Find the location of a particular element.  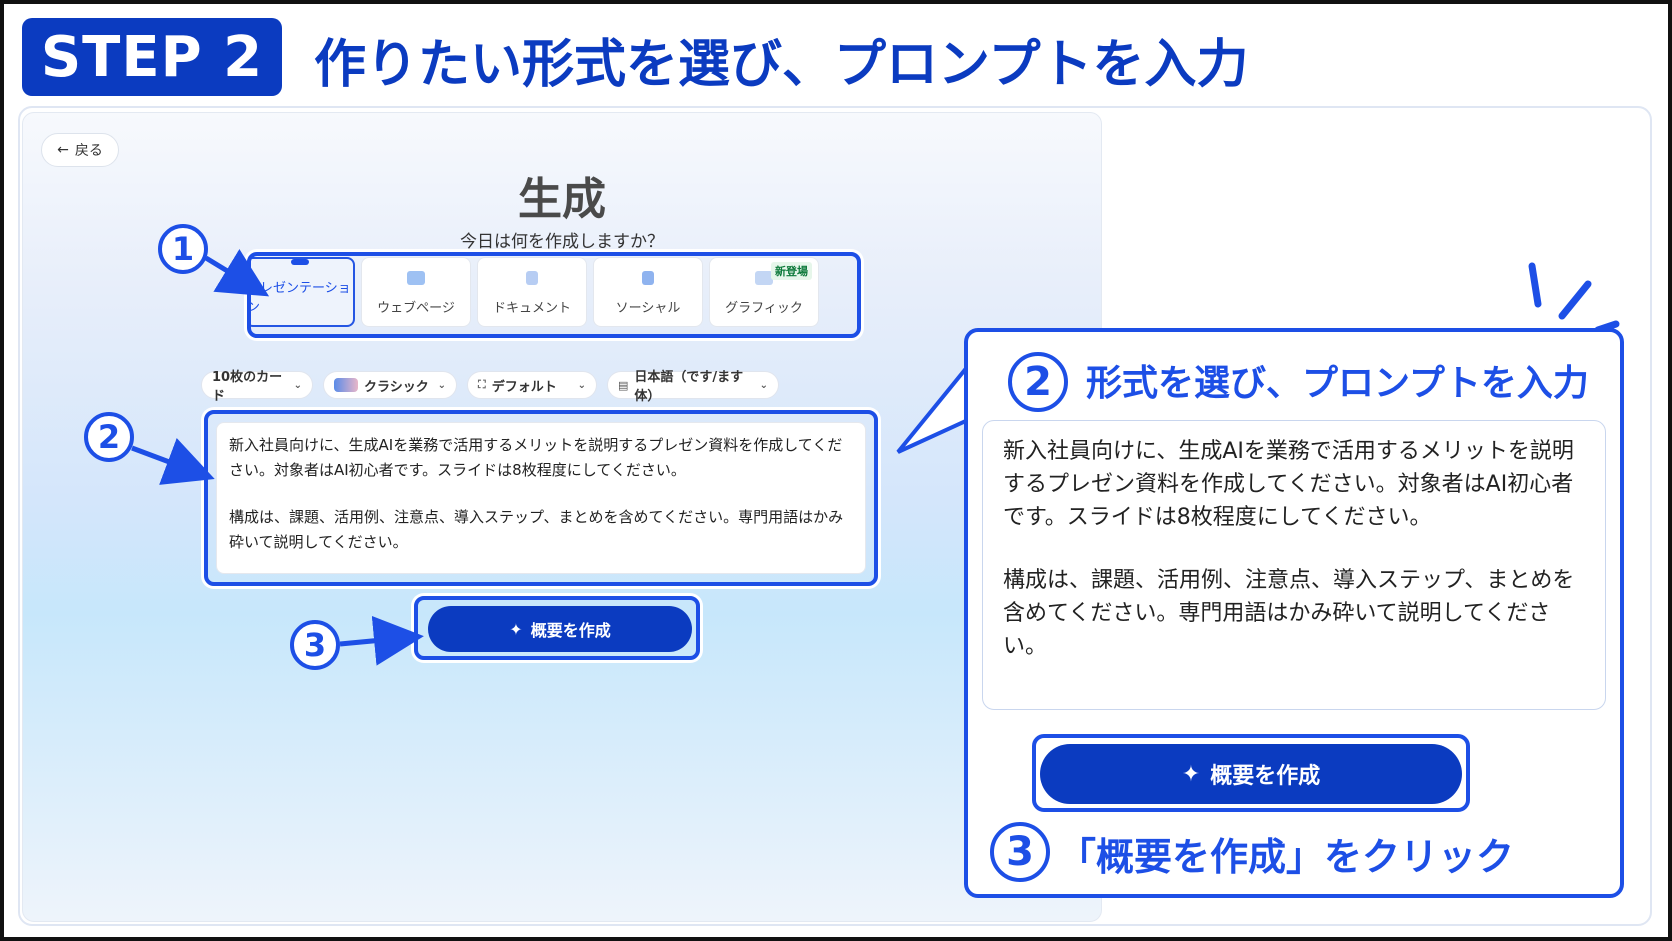

callout-title: 形式を選び、プロンプトを入力 is located at coordinates (1337, 383).